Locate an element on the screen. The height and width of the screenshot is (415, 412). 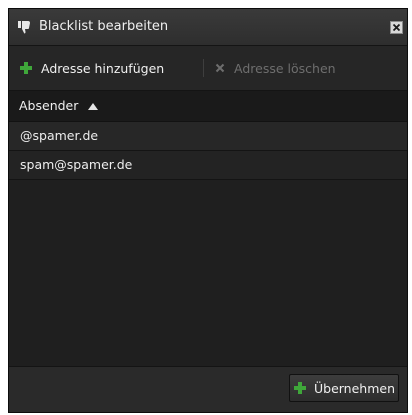
sort-ascending-icon is located at coordinates (93, 106).